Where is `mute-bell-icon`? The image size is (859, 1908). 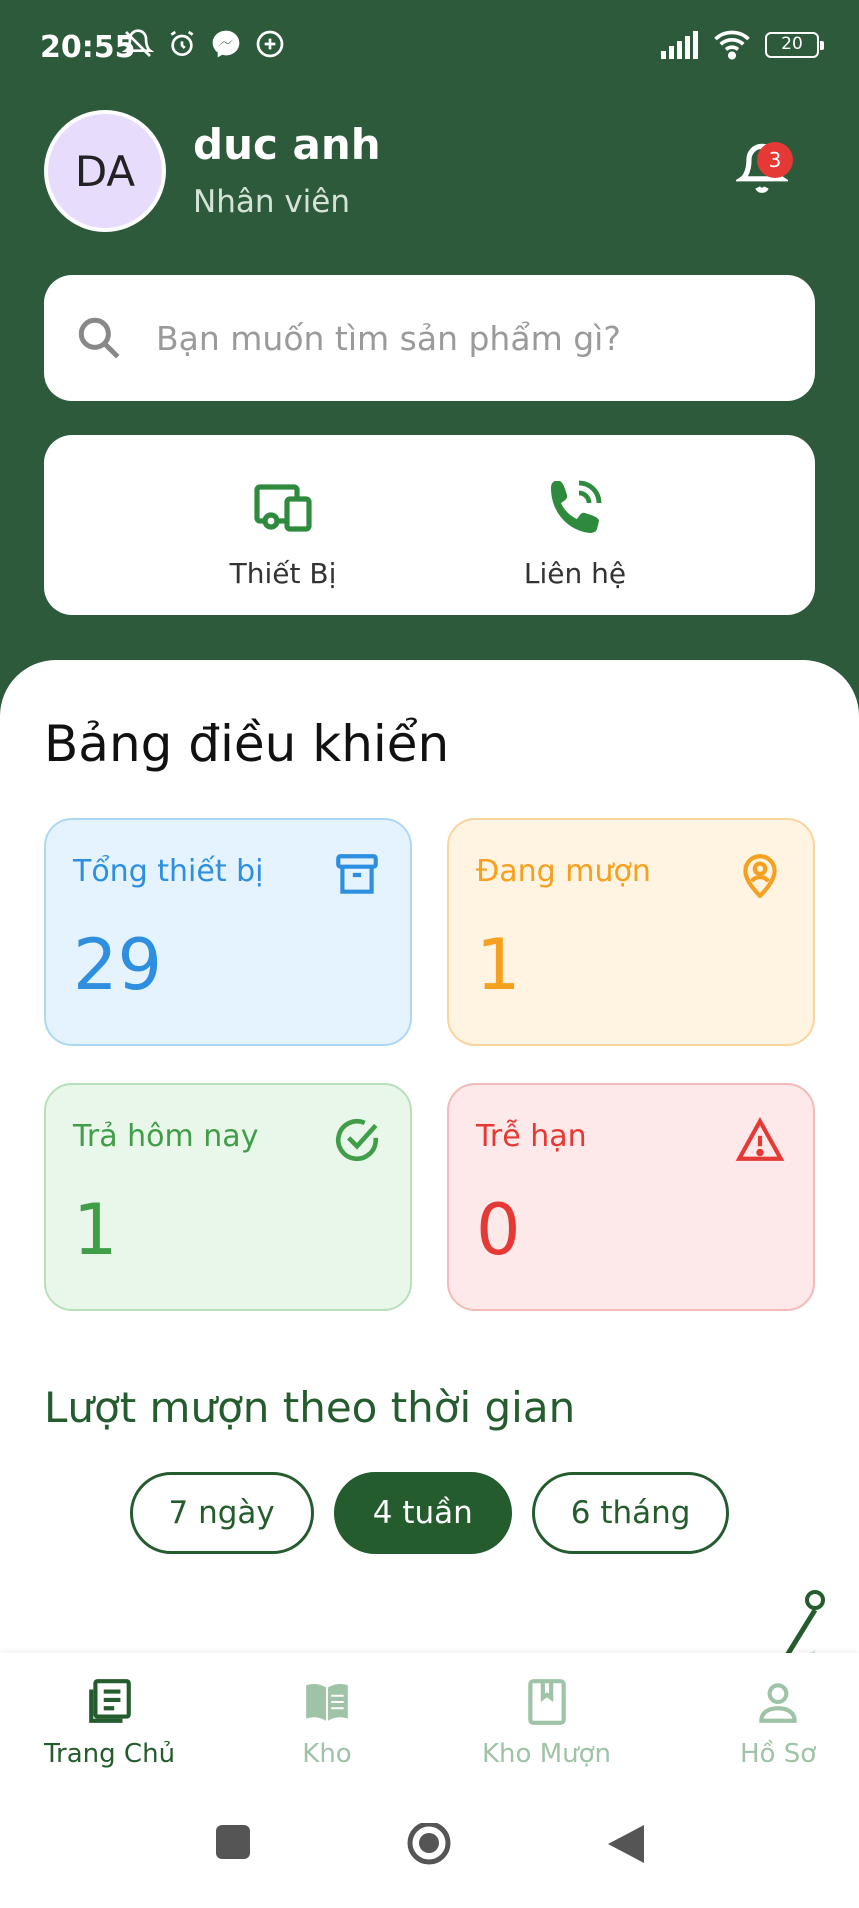
mute-bell-icon is located at coordinates (138, 43).